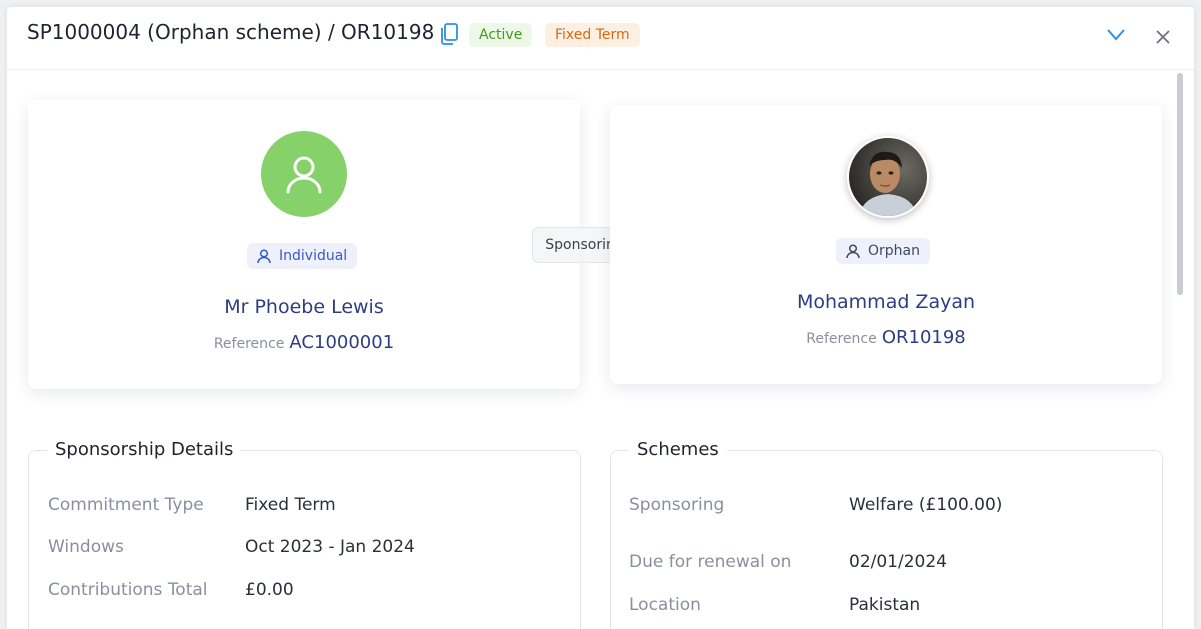 The image size is (1201, 629). Describe the element at coordinates (924, 337) in the screenshot. I see `reference-value: OR10198` at that location.